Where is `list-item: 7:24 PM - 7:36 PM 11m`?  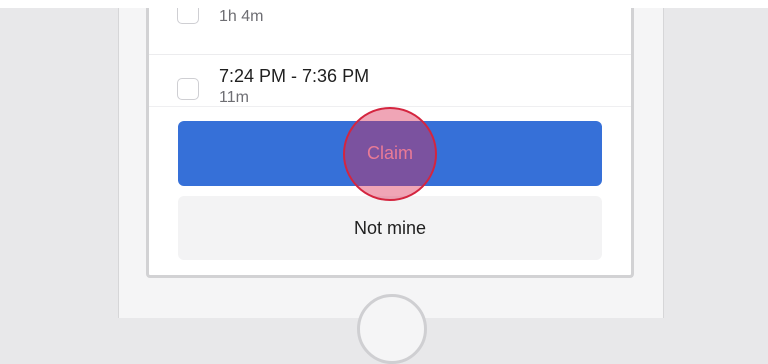 list-item: 7:24 PM - 7:36 PM 11m is located at coordinates (390, 80).